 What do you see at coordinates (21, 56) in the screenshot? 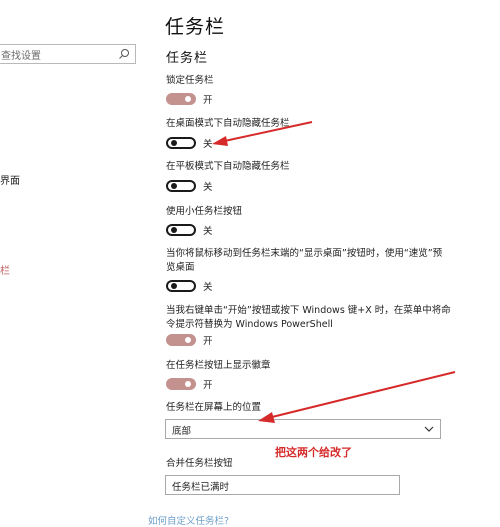
I see `search-placeholder: 查找设置` at bounding box center [21, 56].